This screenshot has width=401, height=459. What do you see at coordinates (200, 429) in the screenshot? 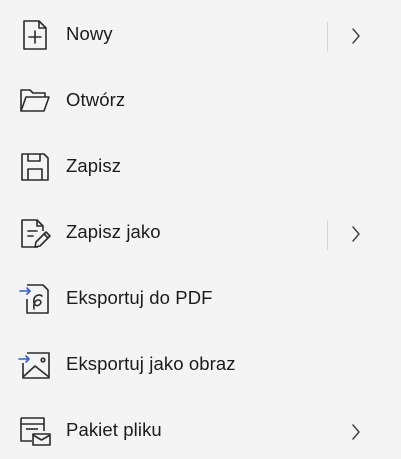
I see `menu-item-file-package: Pakiet pliku` at bounding box center [200, 429].